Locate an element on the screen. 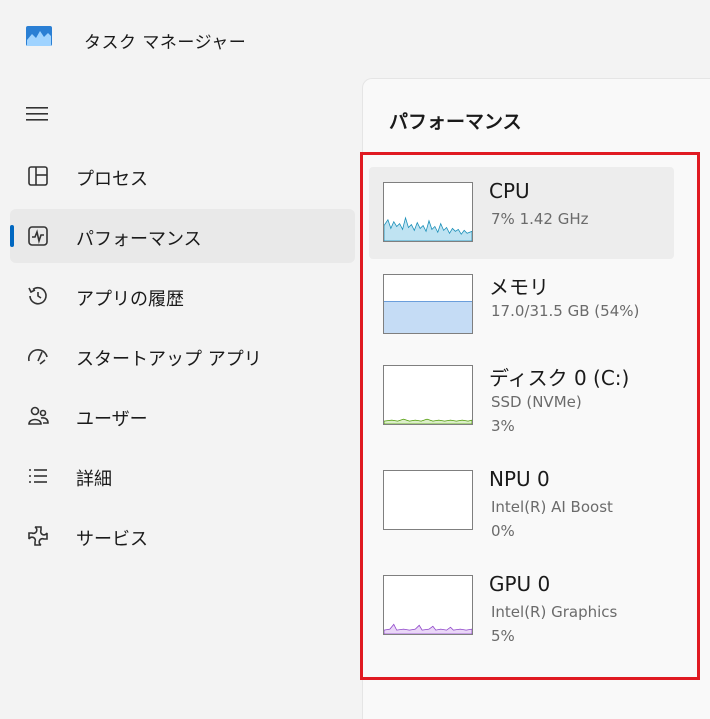 The image size is (710, 719). selection-indicator is located at coordinates (12, 236).